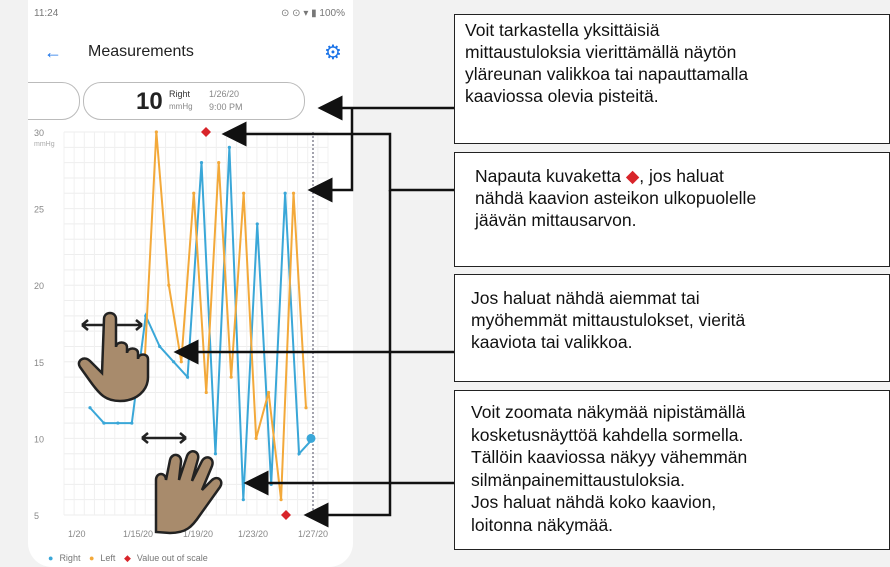  Describe the element at coordinates (562, 30) in the screenshot. I see `callout-1-line-1: Voit tarkastella yksittäisiä` at that location.